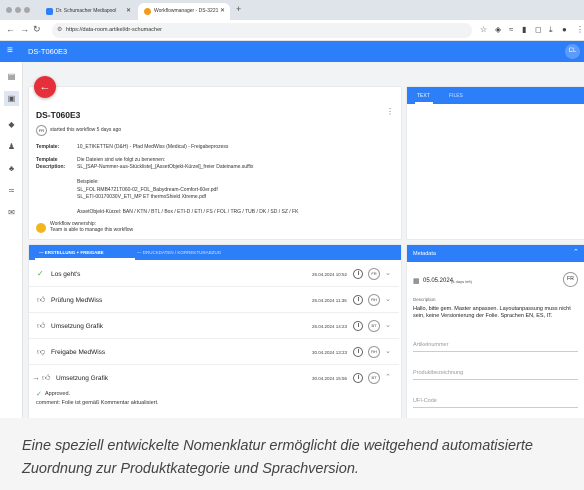  I want to click on description-label: Description, so click(424, 299).